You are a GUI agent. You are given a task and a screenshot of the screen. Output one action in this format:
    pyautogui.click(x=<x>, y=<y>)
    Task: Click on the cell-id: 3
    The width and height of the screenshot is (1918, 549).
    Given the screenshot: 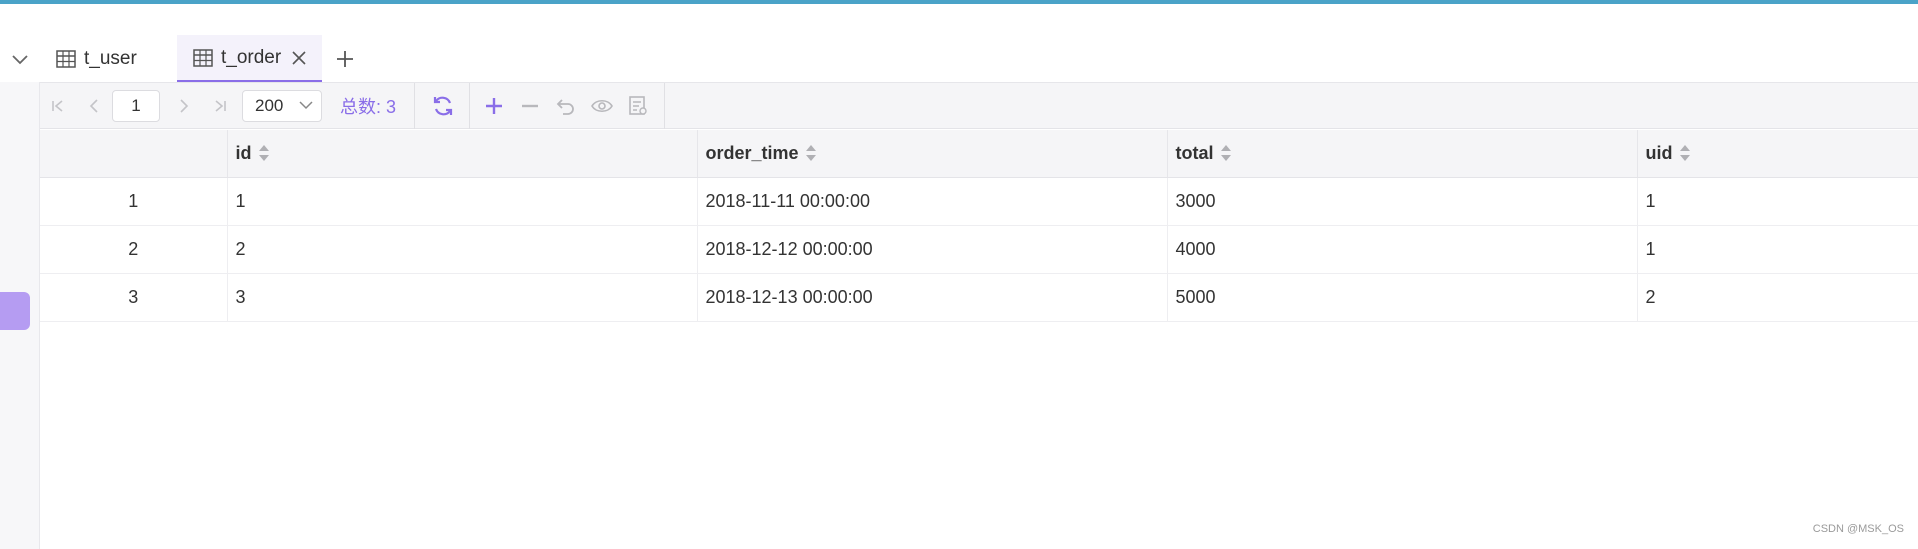 What is the action you would take?
    pyautogui.click(x=462, y=297)
    